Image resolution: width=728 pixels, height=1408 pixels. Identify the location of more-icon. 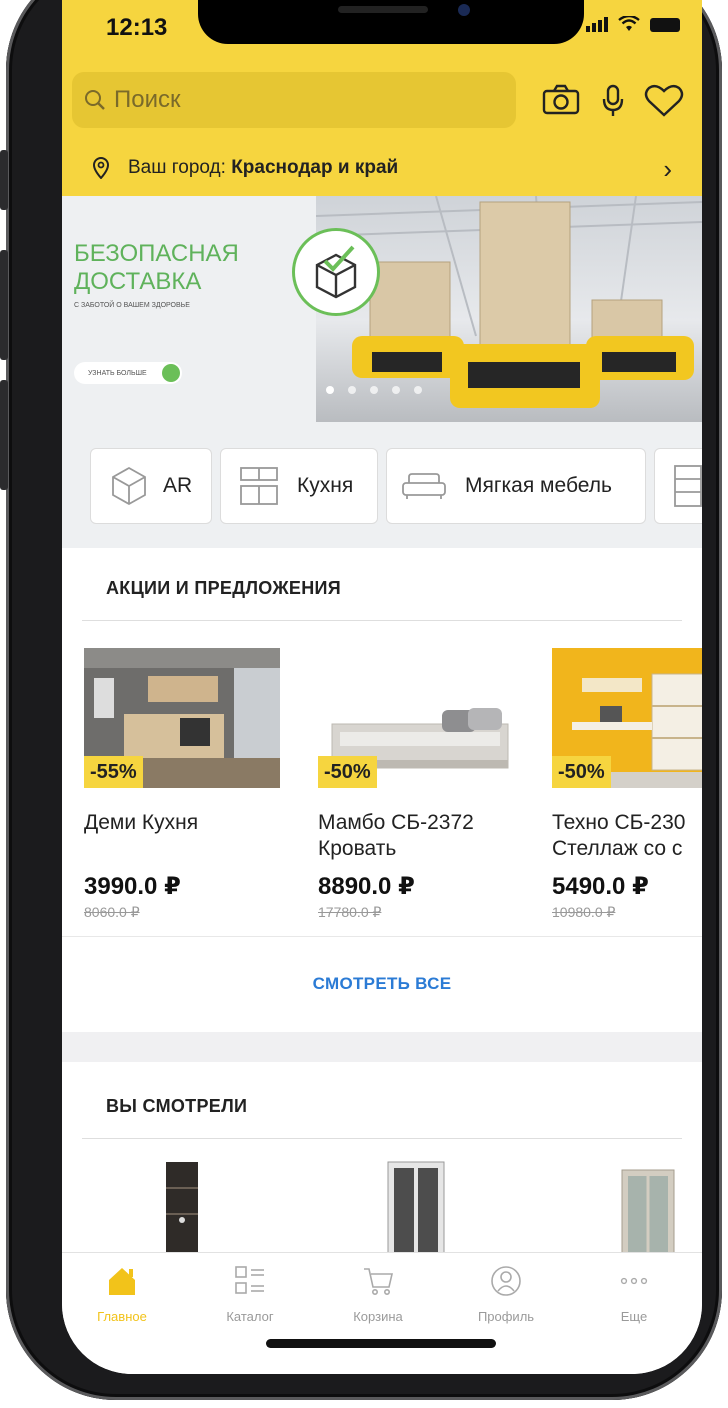
(634, 1281).